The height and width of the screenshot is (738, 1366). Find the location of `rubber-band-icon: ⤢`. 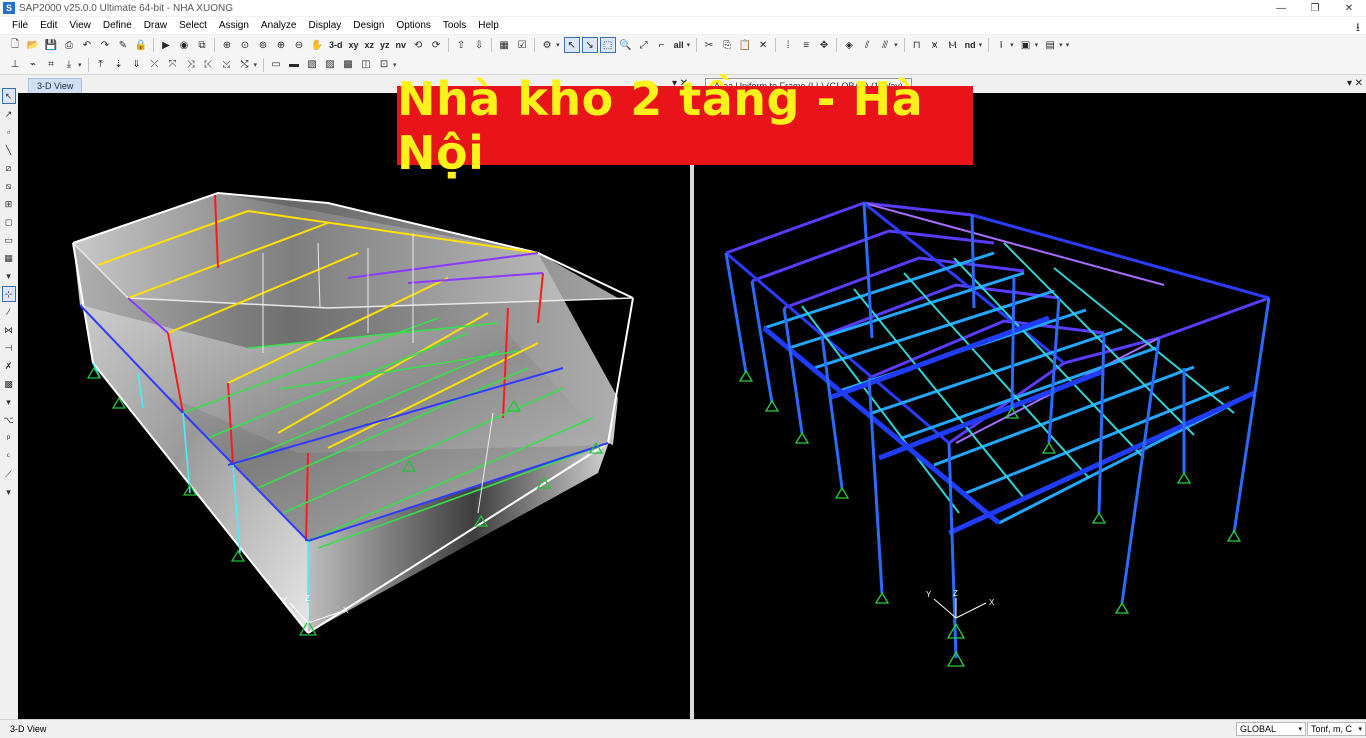

rubber-band-icon: ⤢ is located at coordinates (644, 45).